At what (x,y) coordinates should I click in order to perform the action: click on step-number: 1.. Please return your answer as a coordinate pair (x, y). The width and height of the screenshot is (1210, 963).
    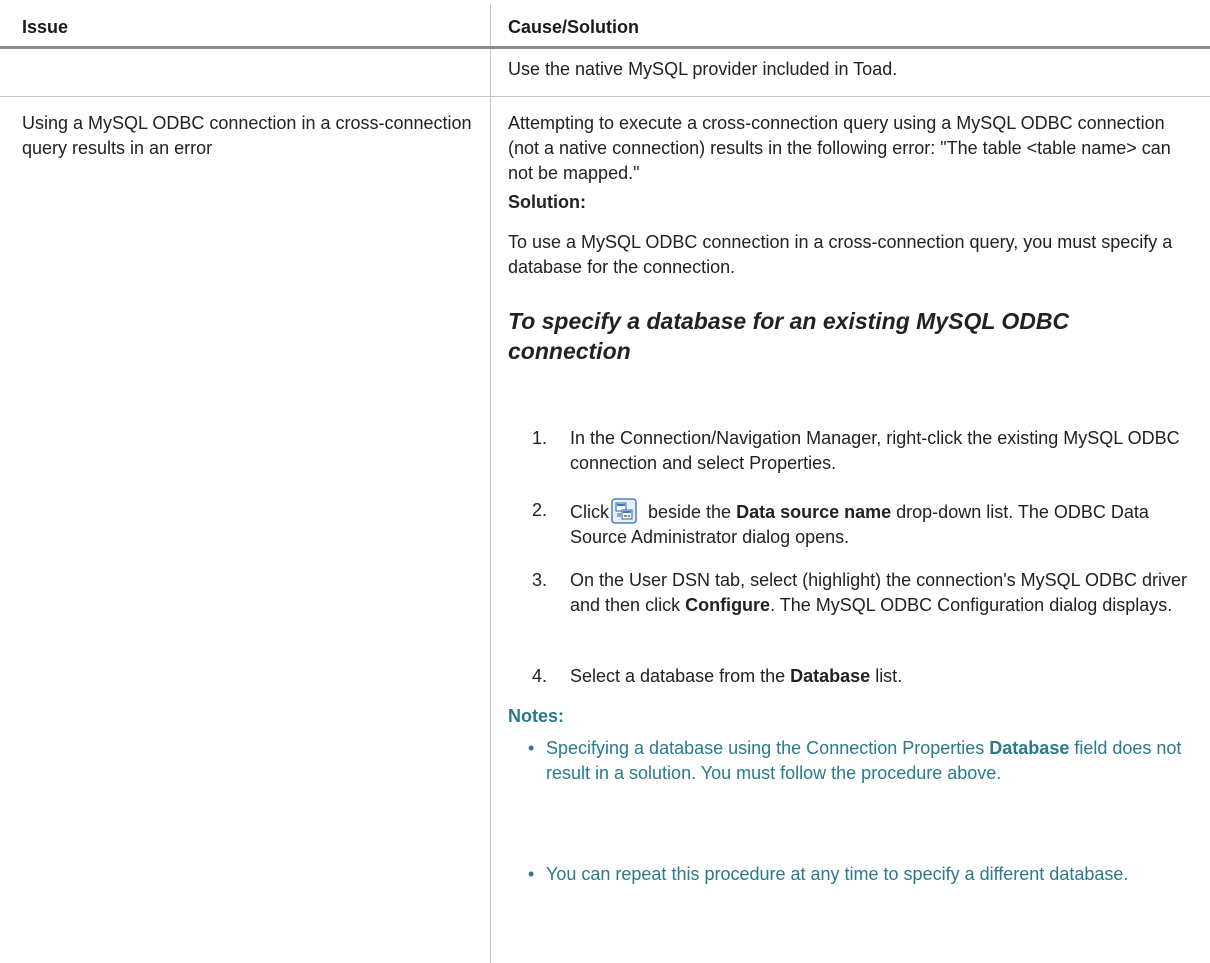
    Looking at the image, I should click on (540, 438).